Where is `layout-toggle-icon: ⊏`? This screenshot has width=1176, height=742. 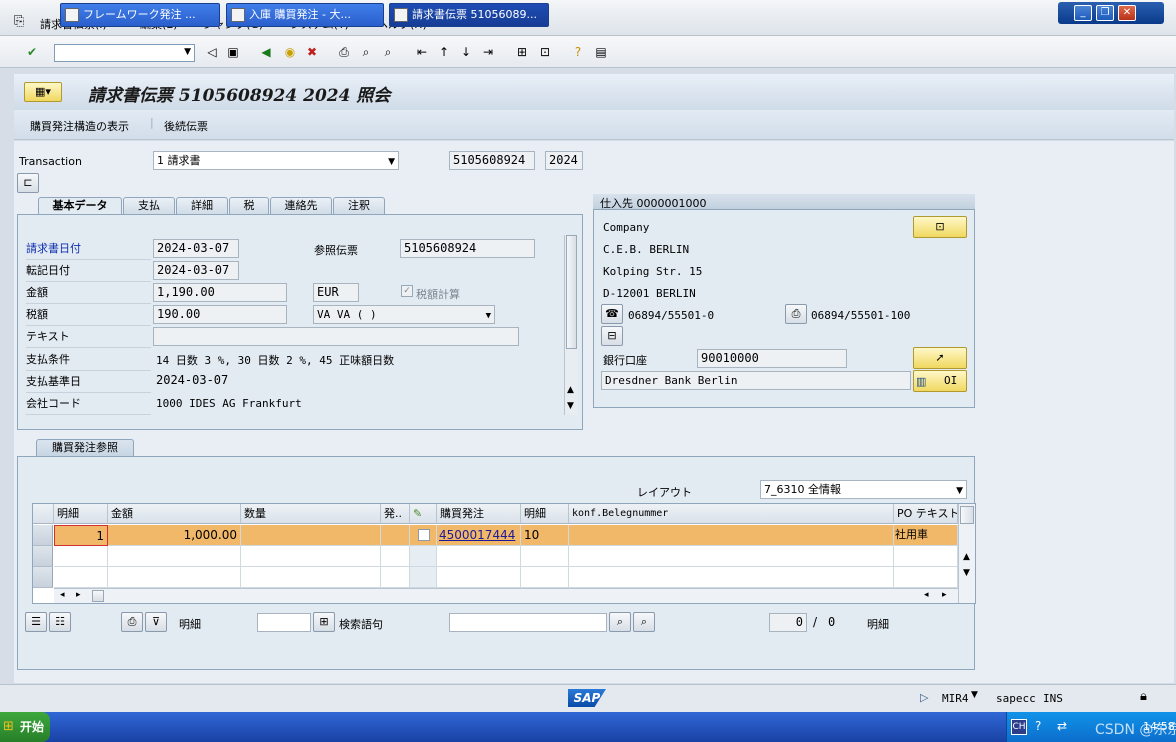 layout-toggle-icon: ⊏ is located at coordinates (28, 183).